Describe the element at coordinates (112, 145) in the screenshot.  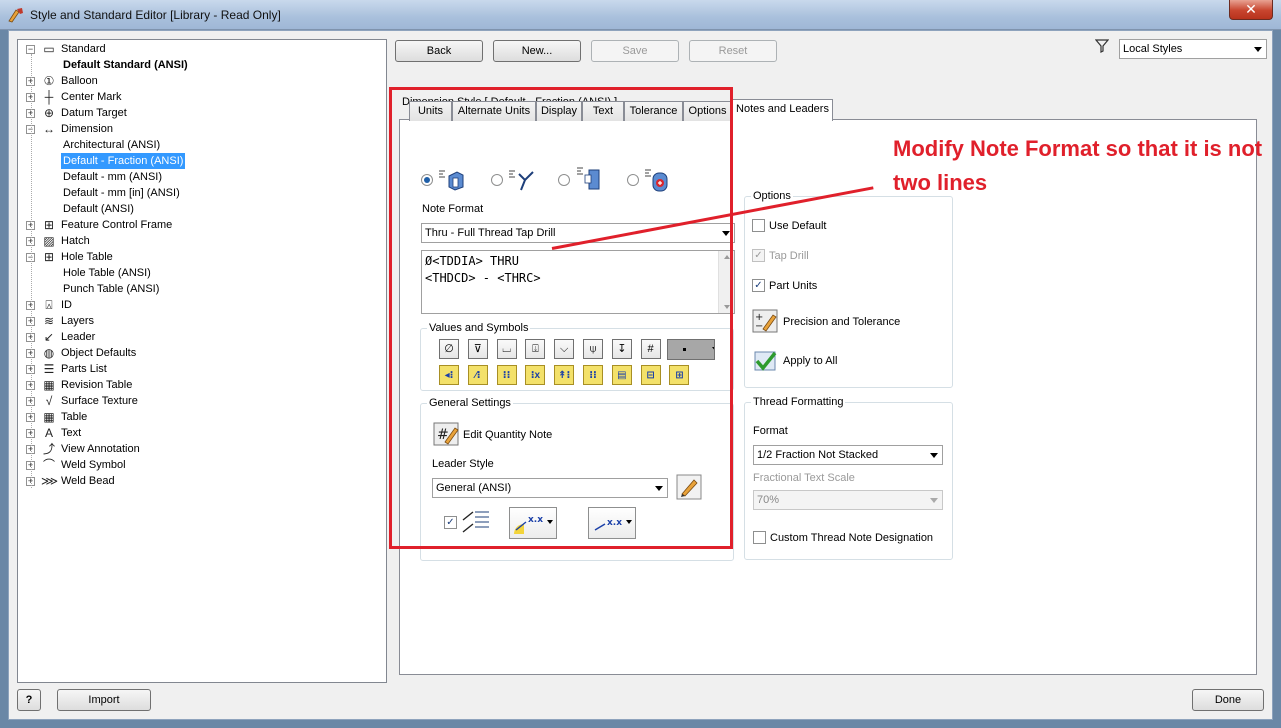
I see `tree-item-label: Architectural (ANSI)` at that location.